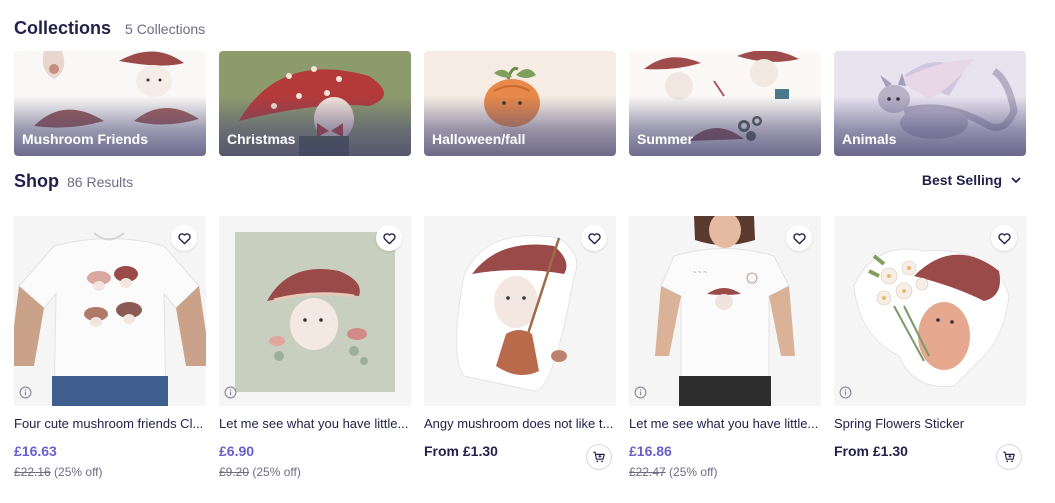 This screenshot has width=1055, height=503. Describe the element at coordinates (36, 181) in the screenshot. I see `shop-title: Shop` at that location.